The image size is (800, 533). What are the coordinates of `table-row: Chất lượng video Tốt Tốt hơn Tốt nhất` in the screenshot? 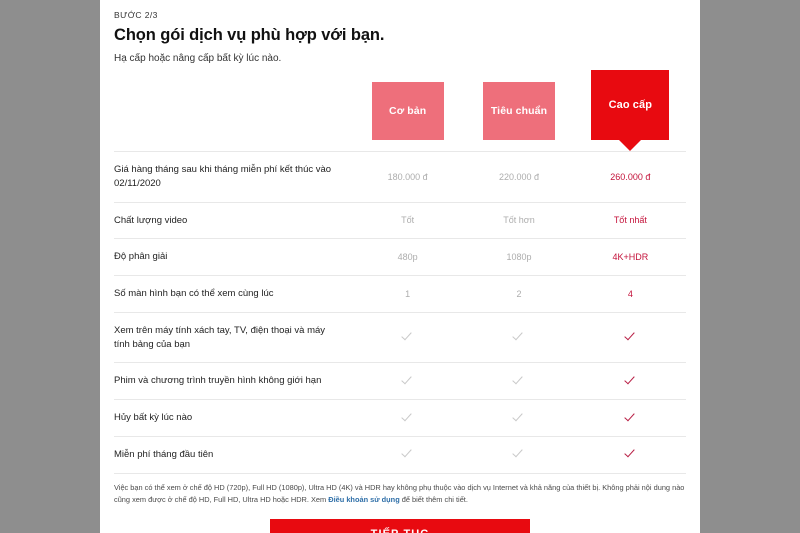 It's located at (400, 220).